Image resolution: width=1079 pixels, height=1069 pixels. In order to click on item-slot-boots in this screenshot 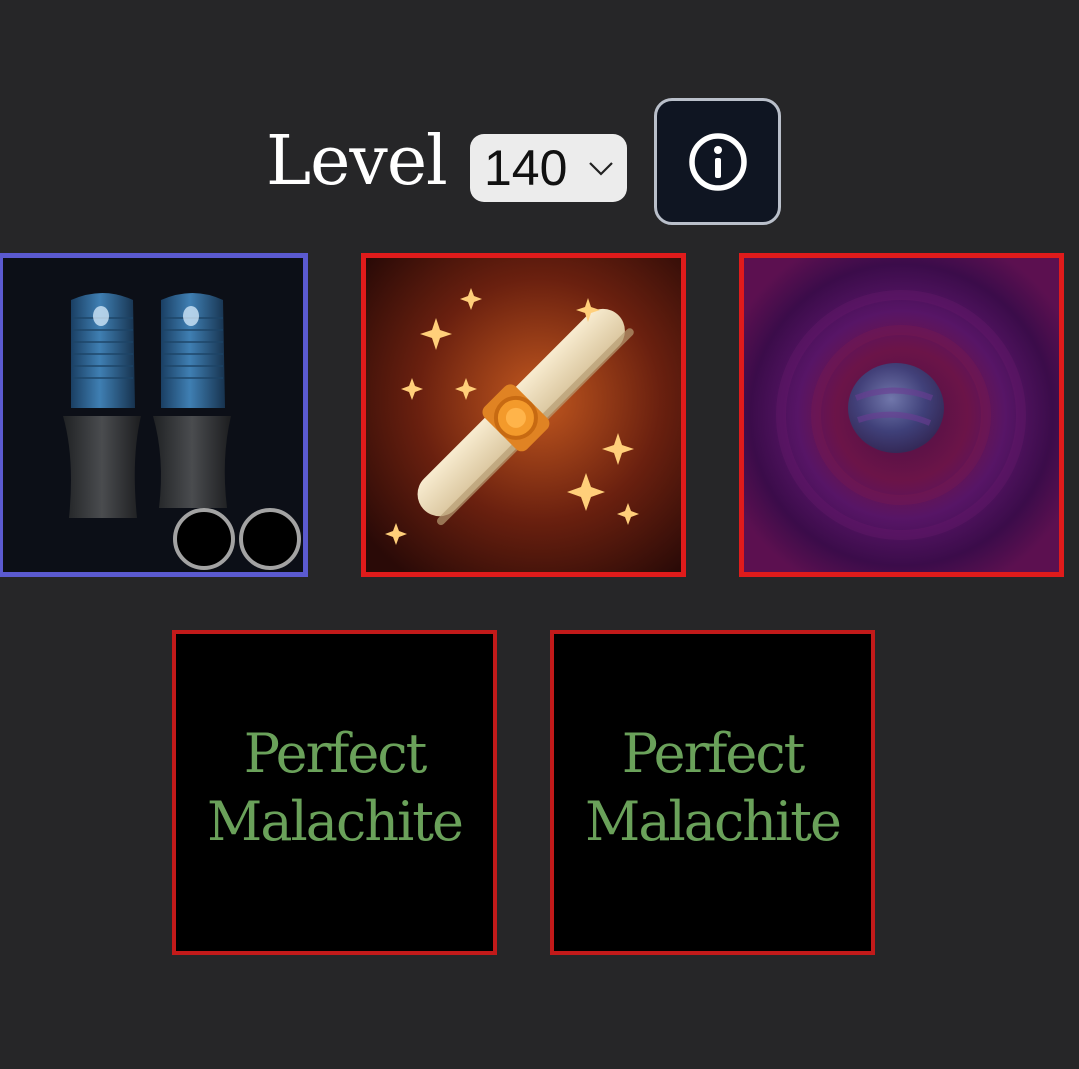, I will do `click(154, 415)`.